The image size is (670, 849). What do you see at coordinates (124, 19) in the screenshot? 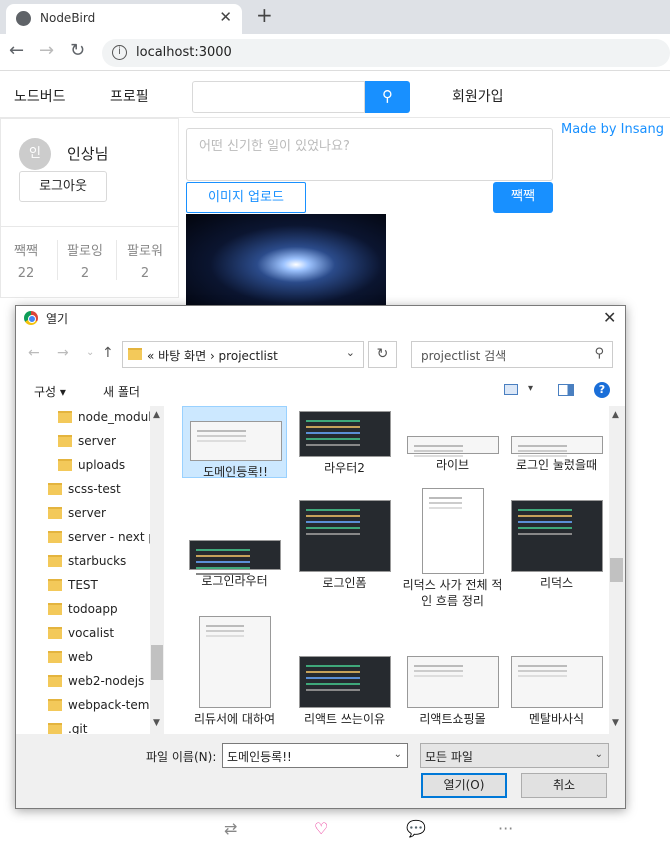
I see `browser-tab: NodeBird ✕` at bounding box center [124, 19].